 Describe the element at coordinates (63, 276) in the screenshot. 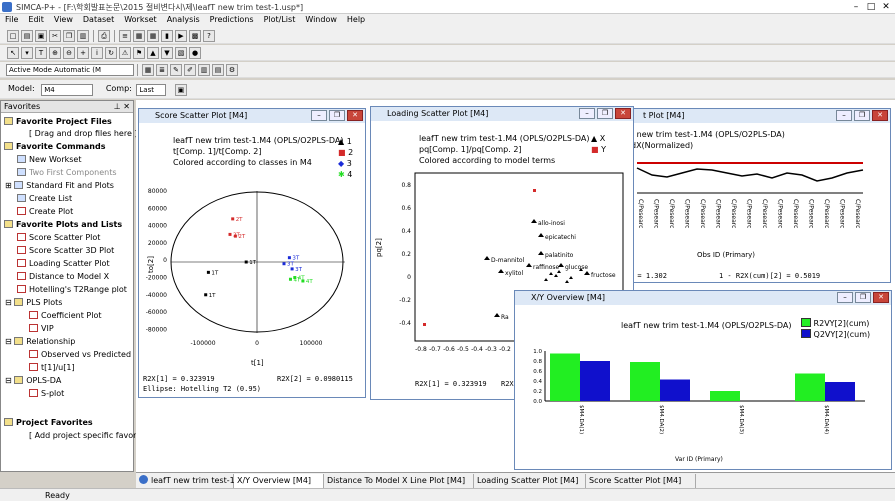

I see `plot-distance-model-x: Distance to Model X` at that location.